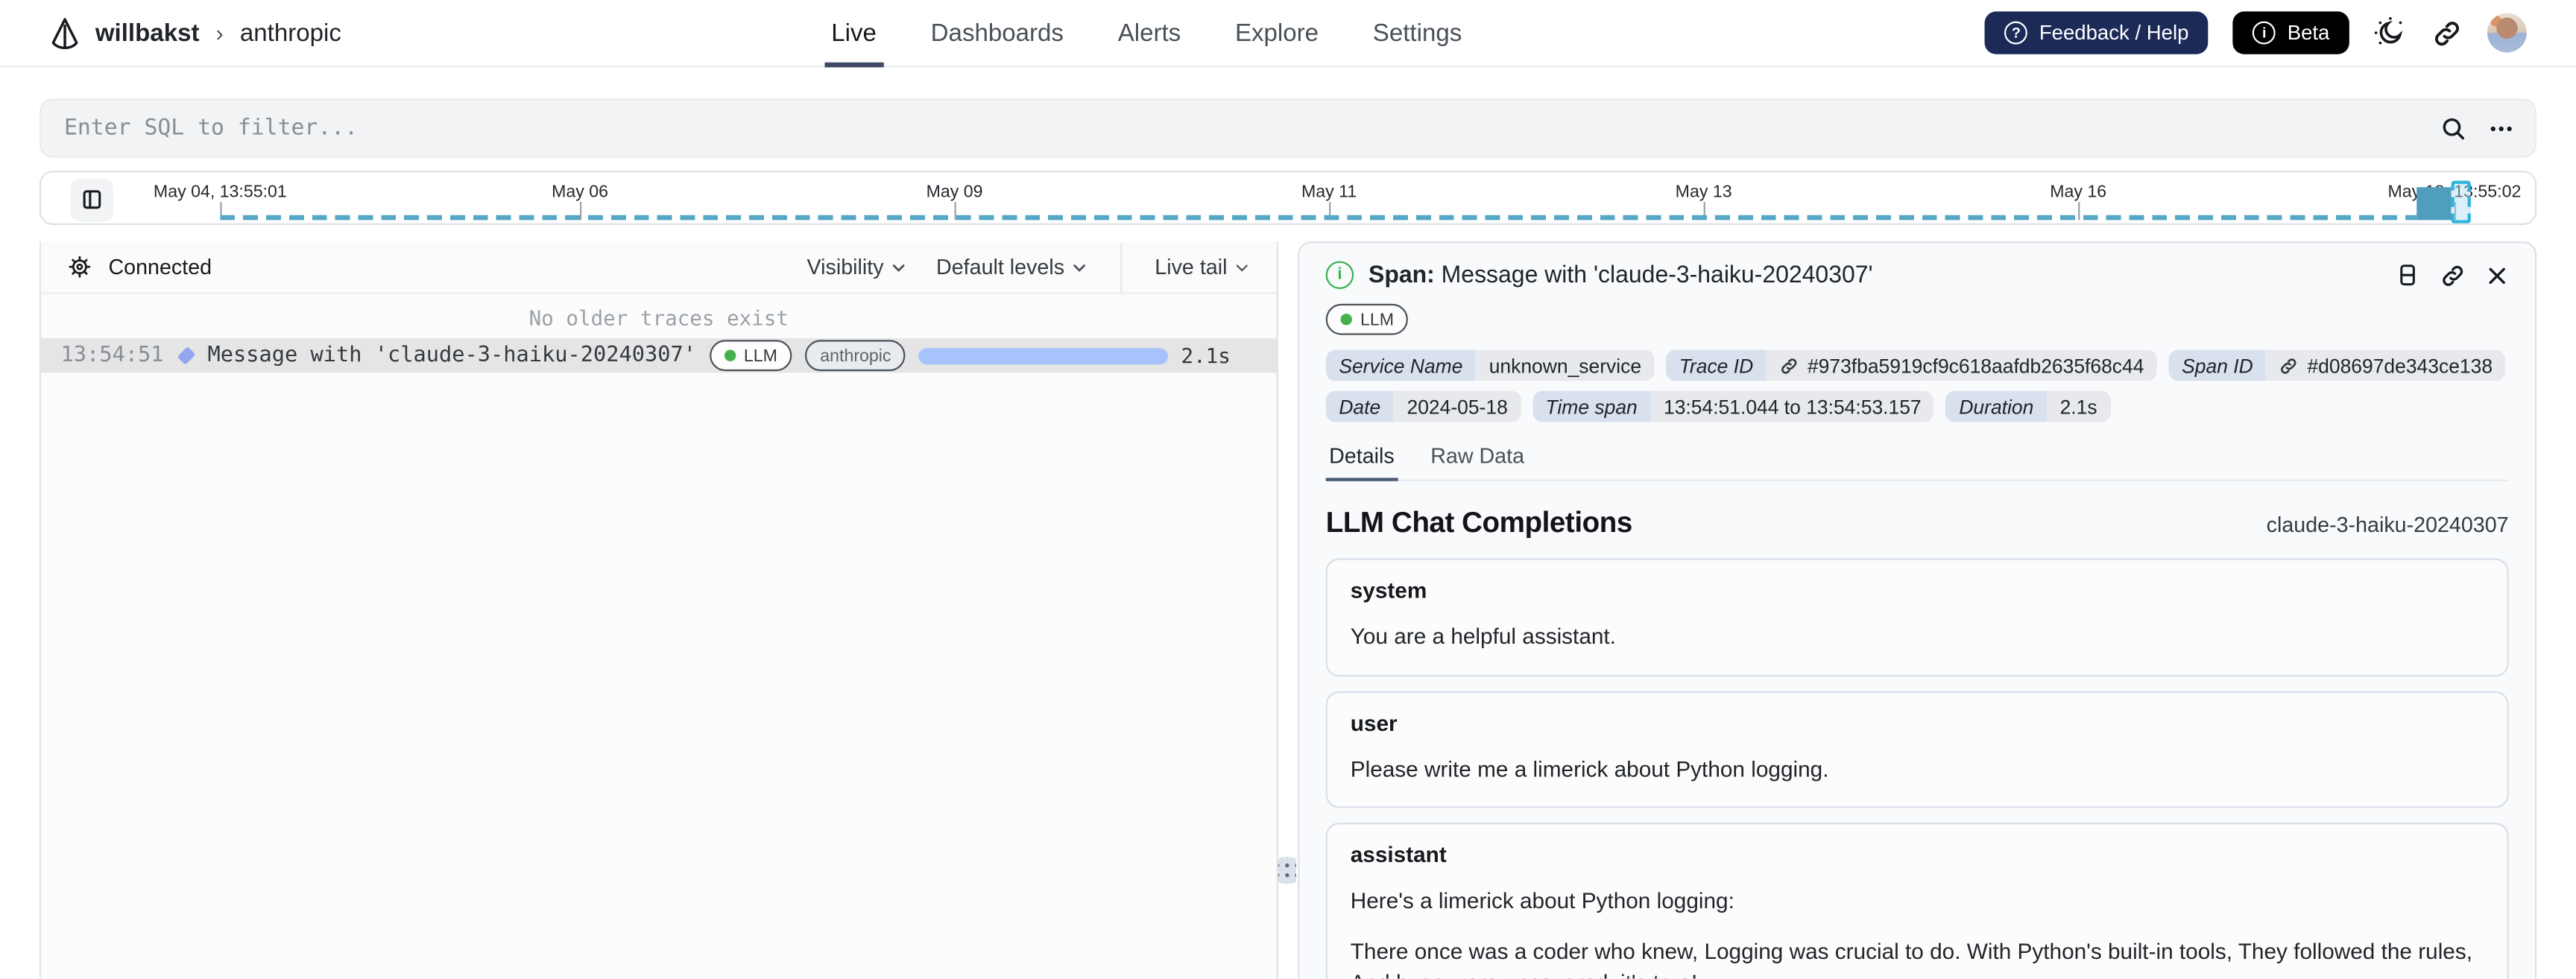 The image size is (2576, 979). I want to click on gear-icon, so click(79, 267).